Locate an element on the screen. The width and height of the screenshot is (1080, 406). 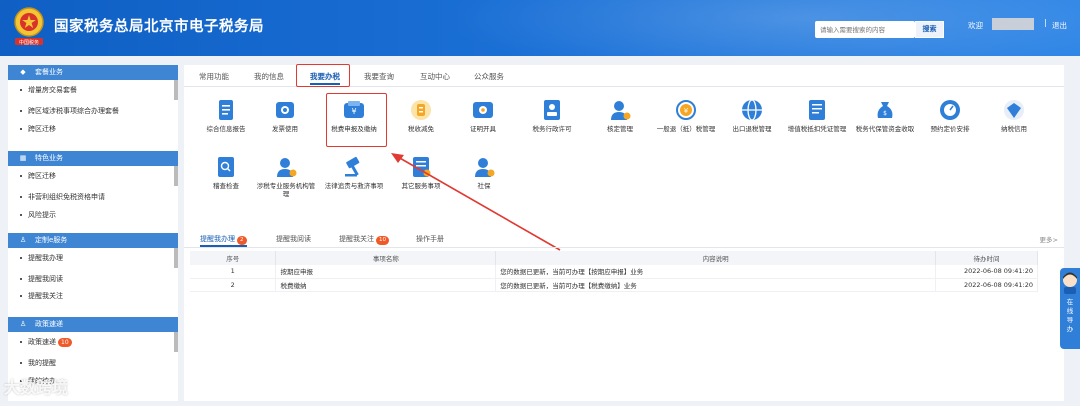
sidebar-section-header: ♙ 政策速递 is located at coordinates (93, 324).